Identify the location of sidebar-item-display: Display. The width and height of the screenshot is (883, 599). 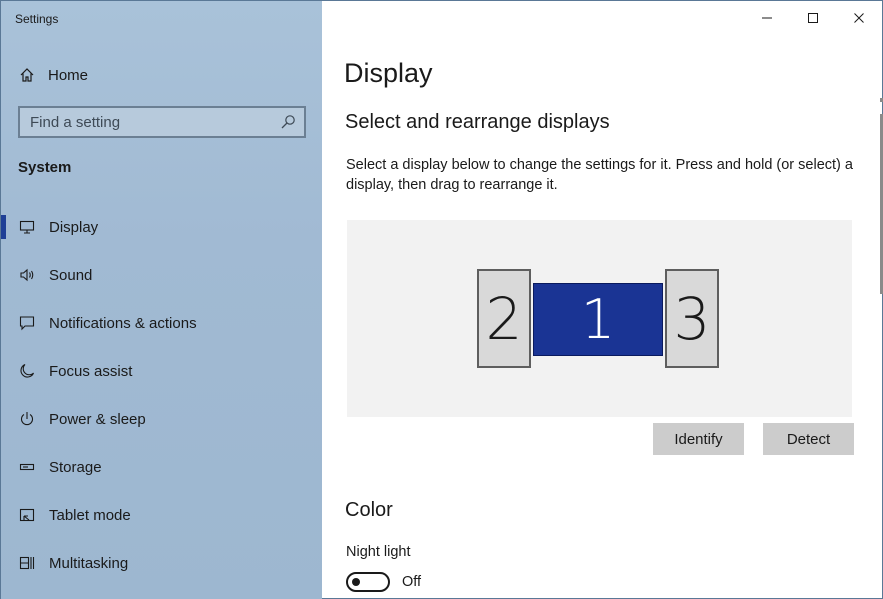
(161, 227).